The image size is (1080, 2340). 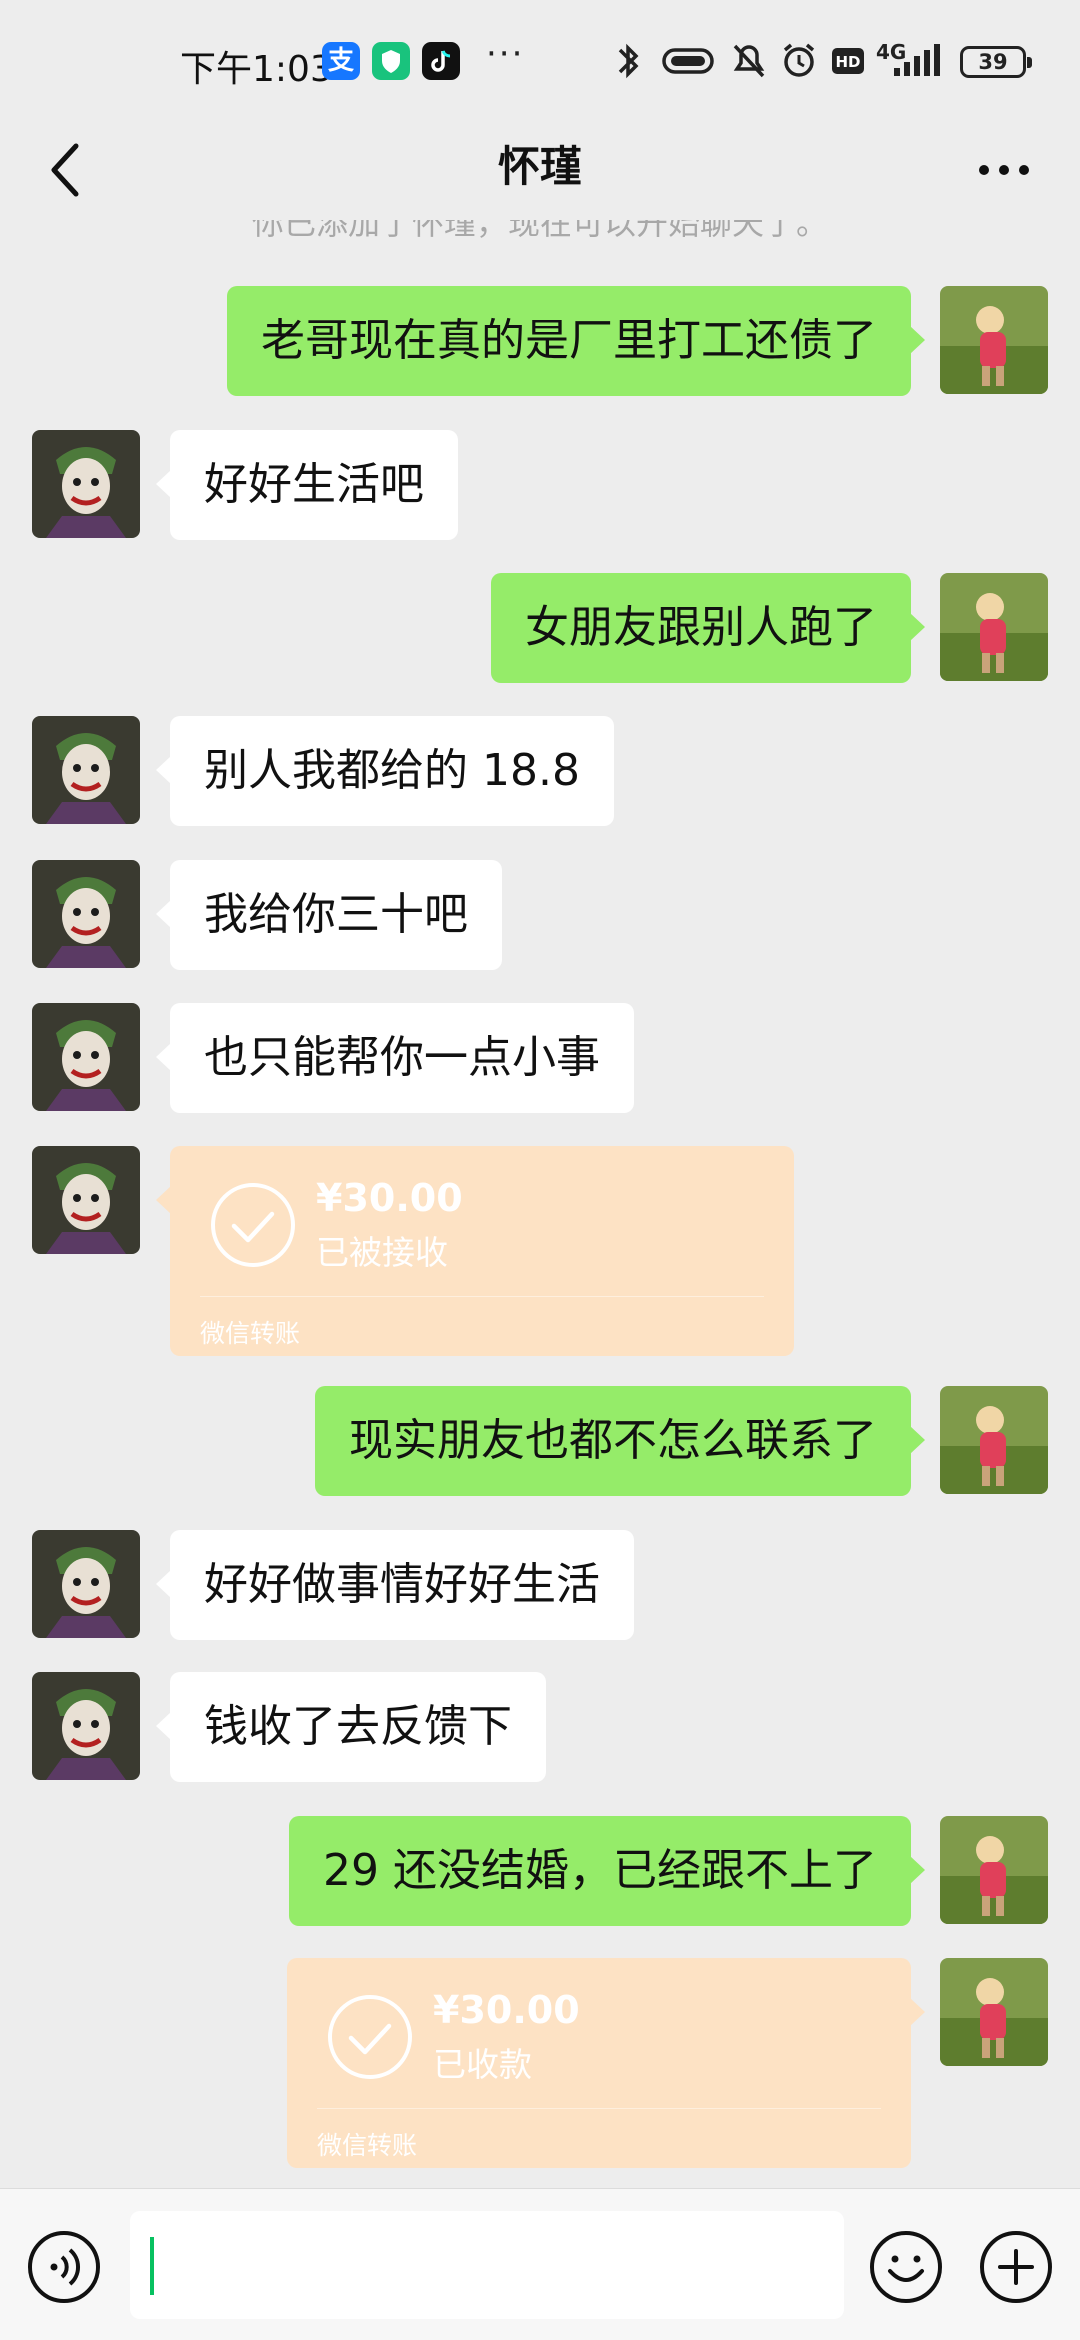 What do you see at coordinates (391, 61) in the screenshot?
I see `shield-app-icon` at bounding box center [391, 61].